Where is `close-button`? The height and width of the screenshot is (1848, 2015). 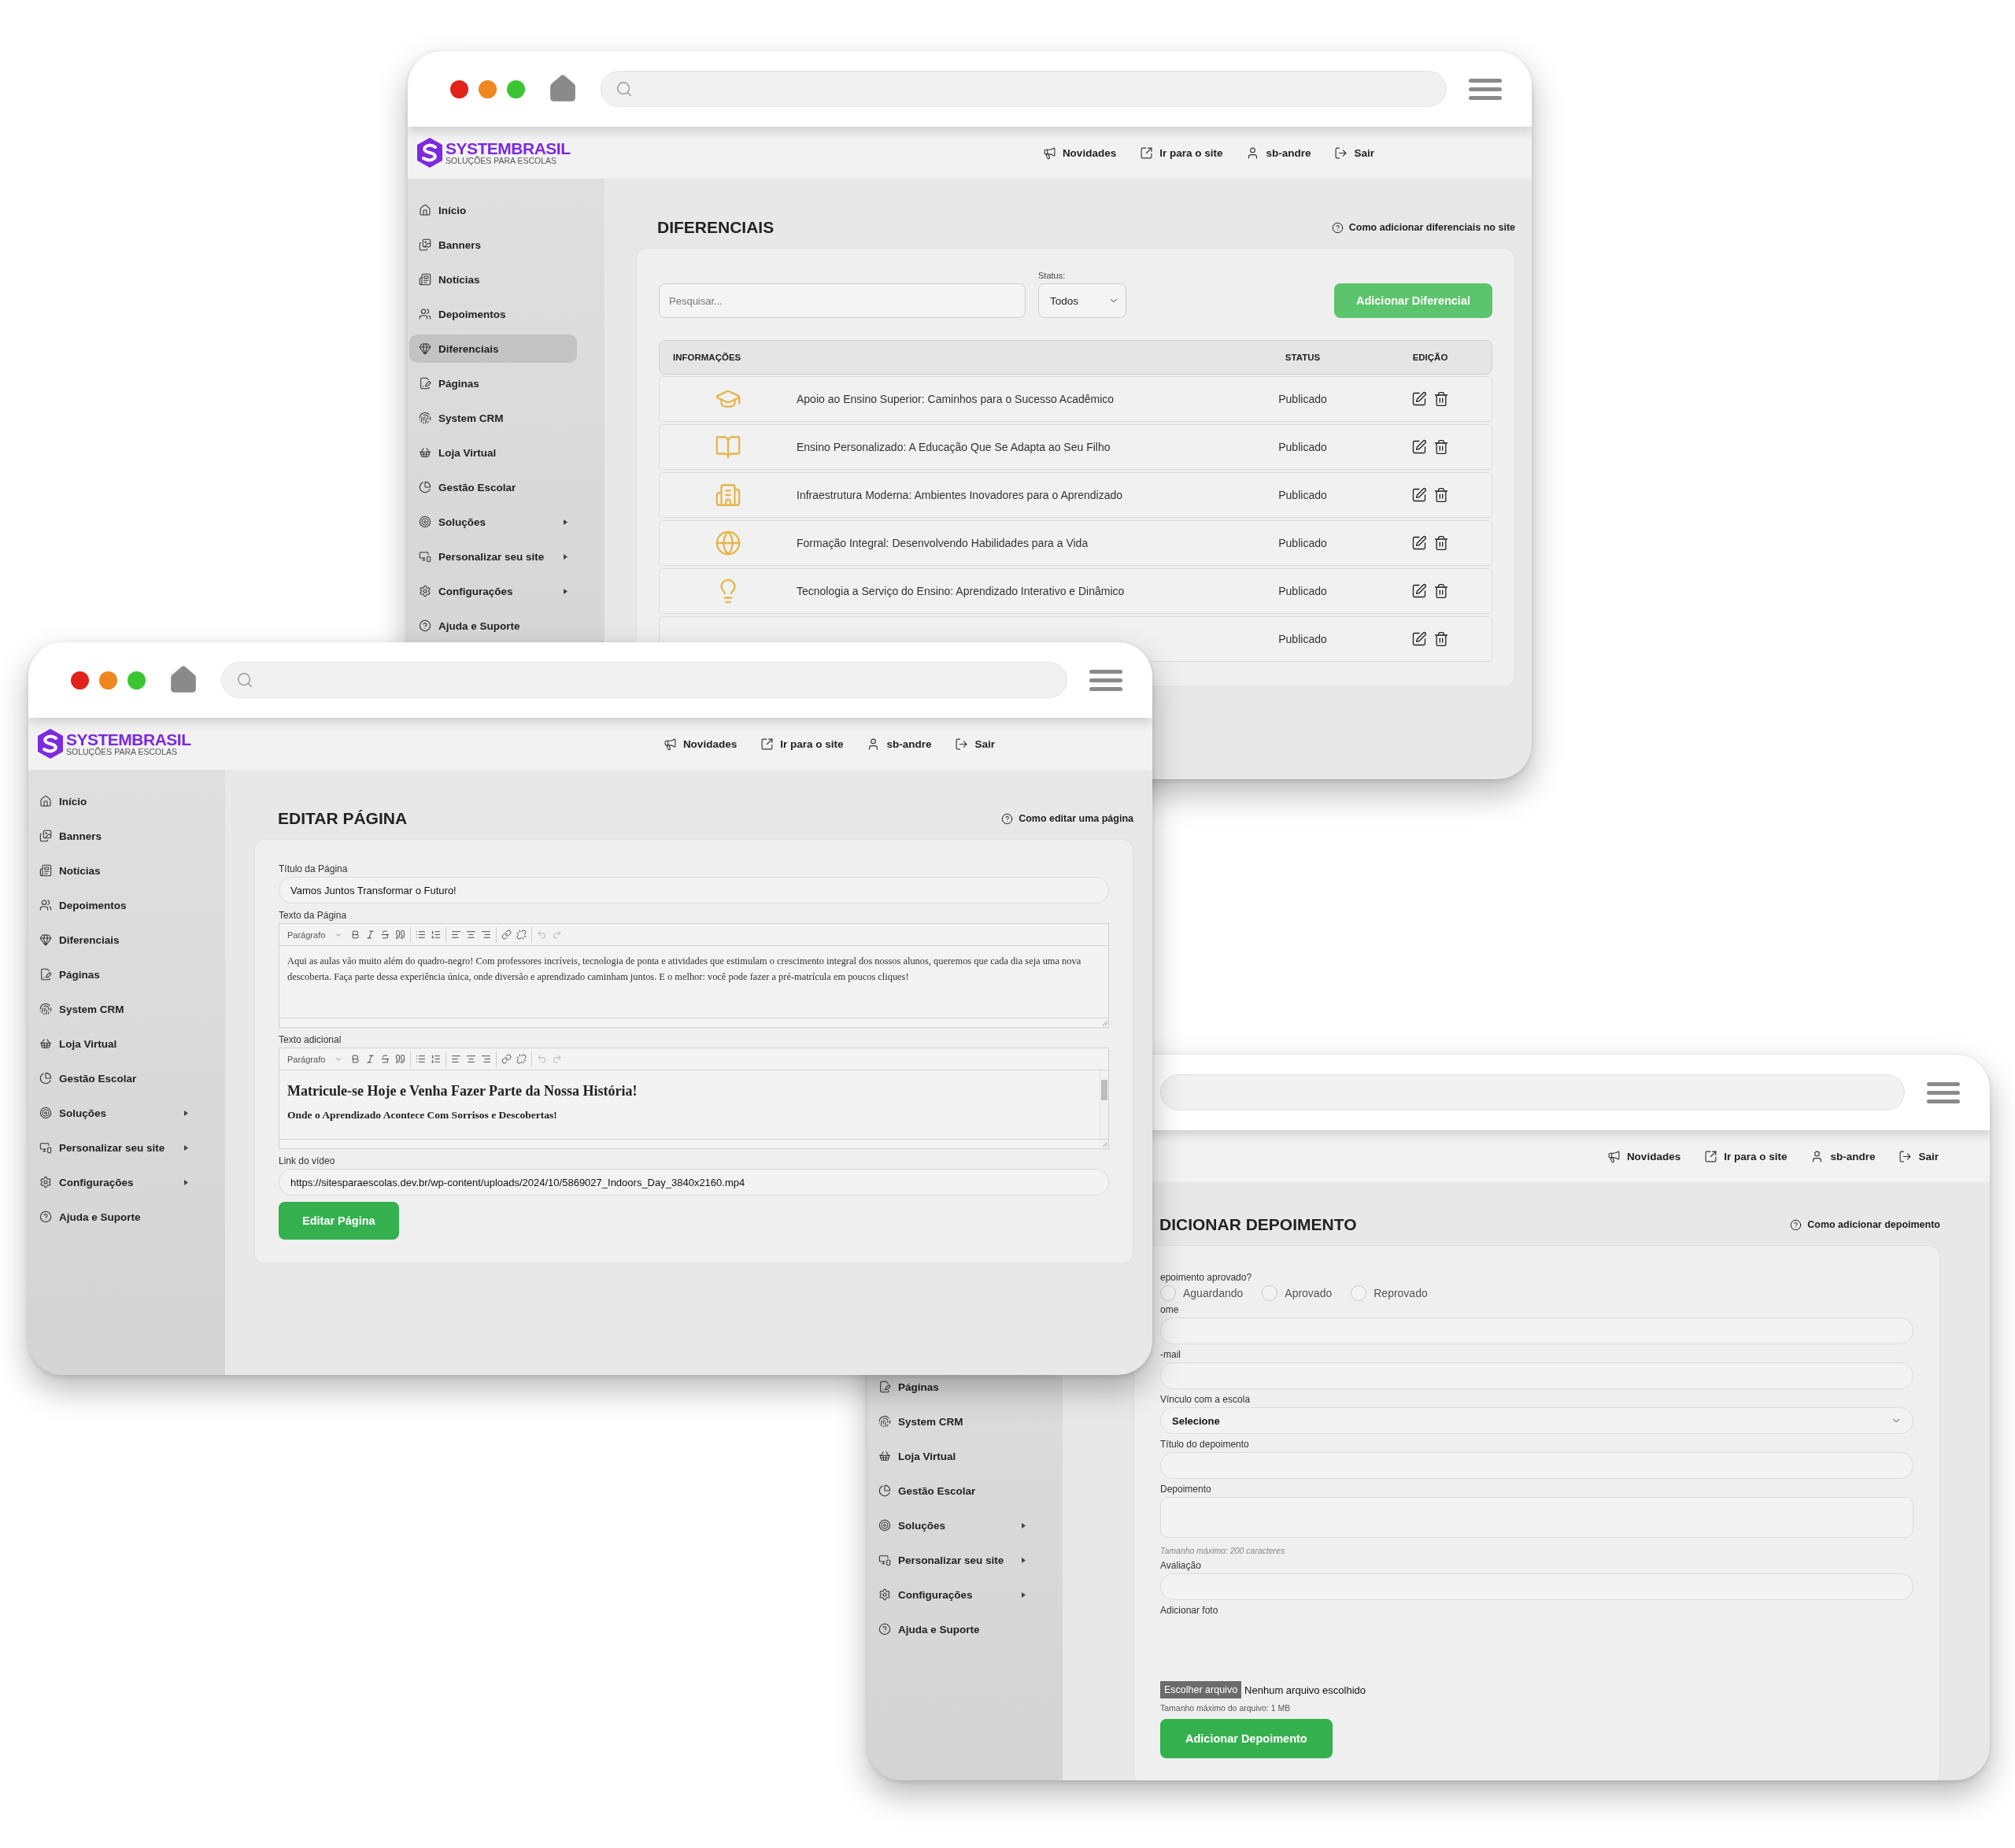
close-button is located at coordinates (459, 88).